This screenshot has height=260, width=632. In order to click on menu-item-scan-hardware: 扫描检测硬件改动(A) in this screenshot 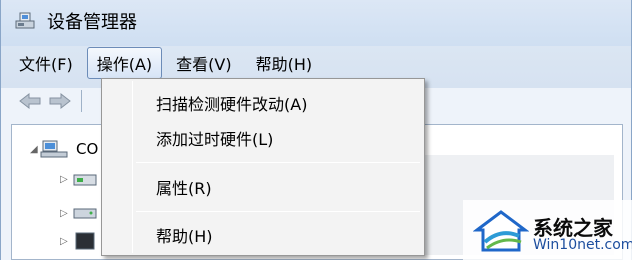, I will do `click(231, 103)`.